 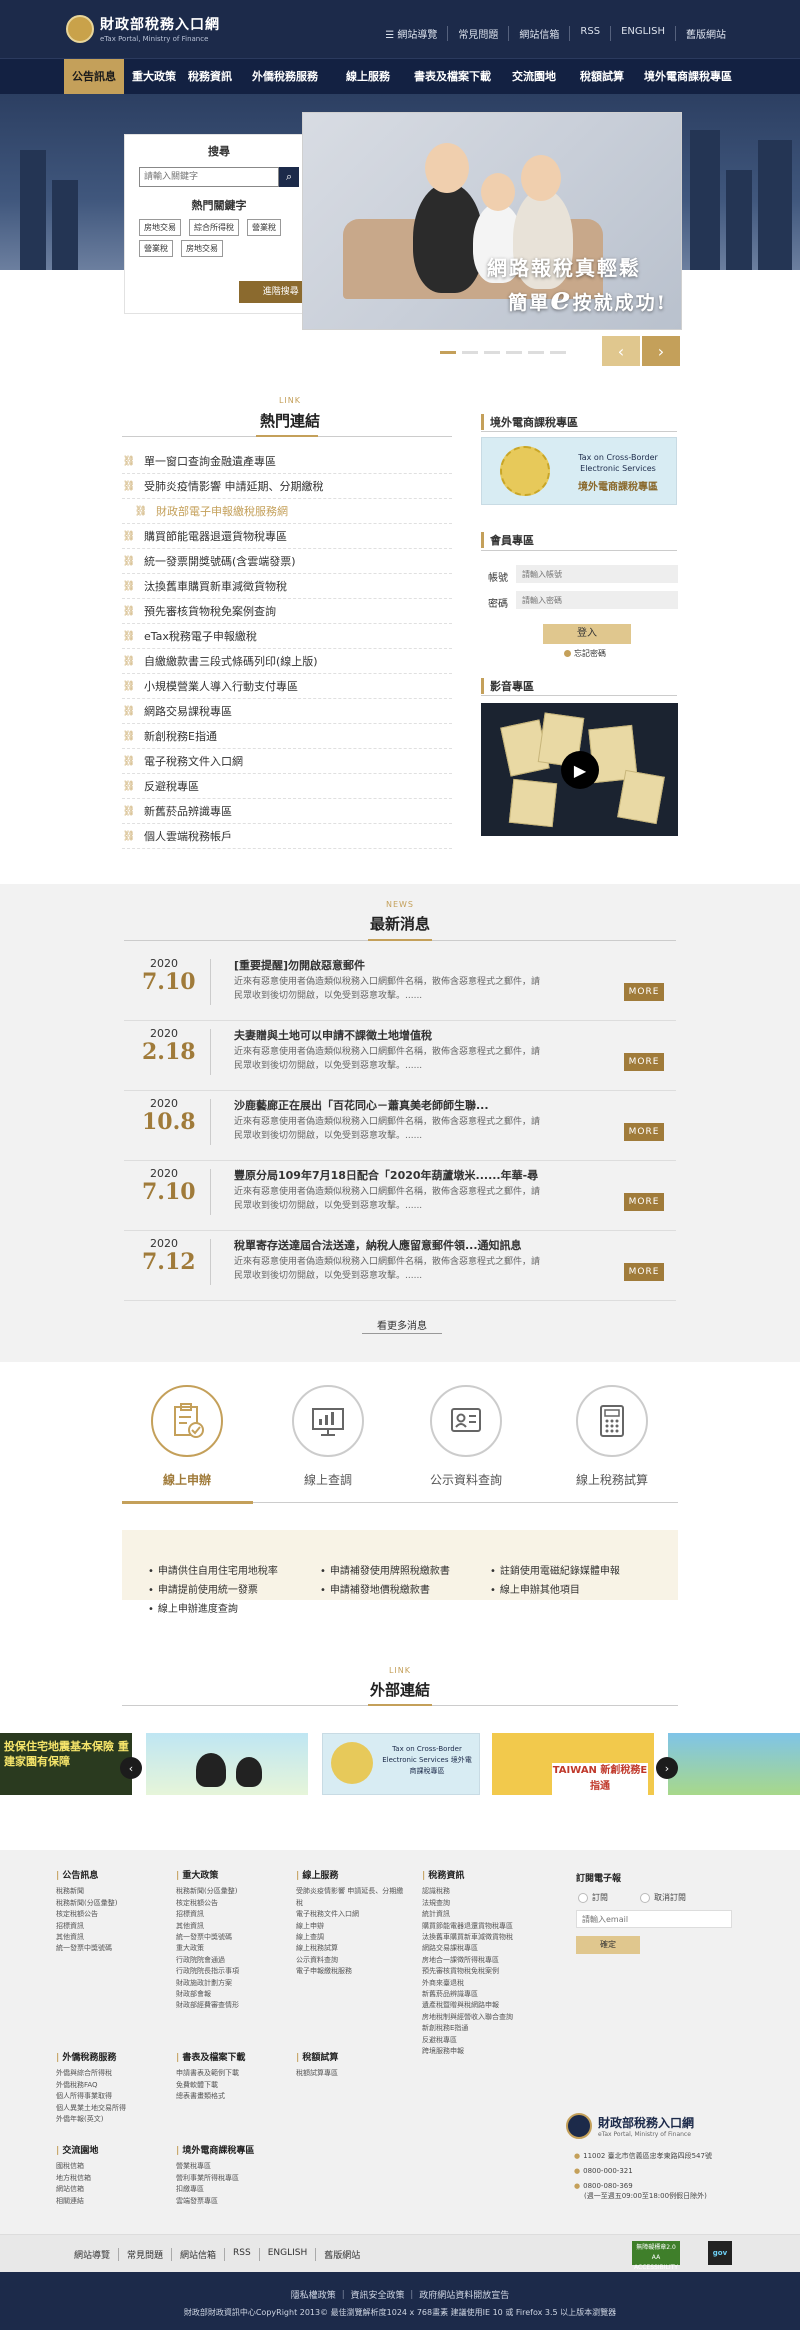 What do you see at coordinates (482, 1971) in the screenshot?
I see `footer-link: 預先審核貨物稅免稅案例` at bounding box center [482, 1971].